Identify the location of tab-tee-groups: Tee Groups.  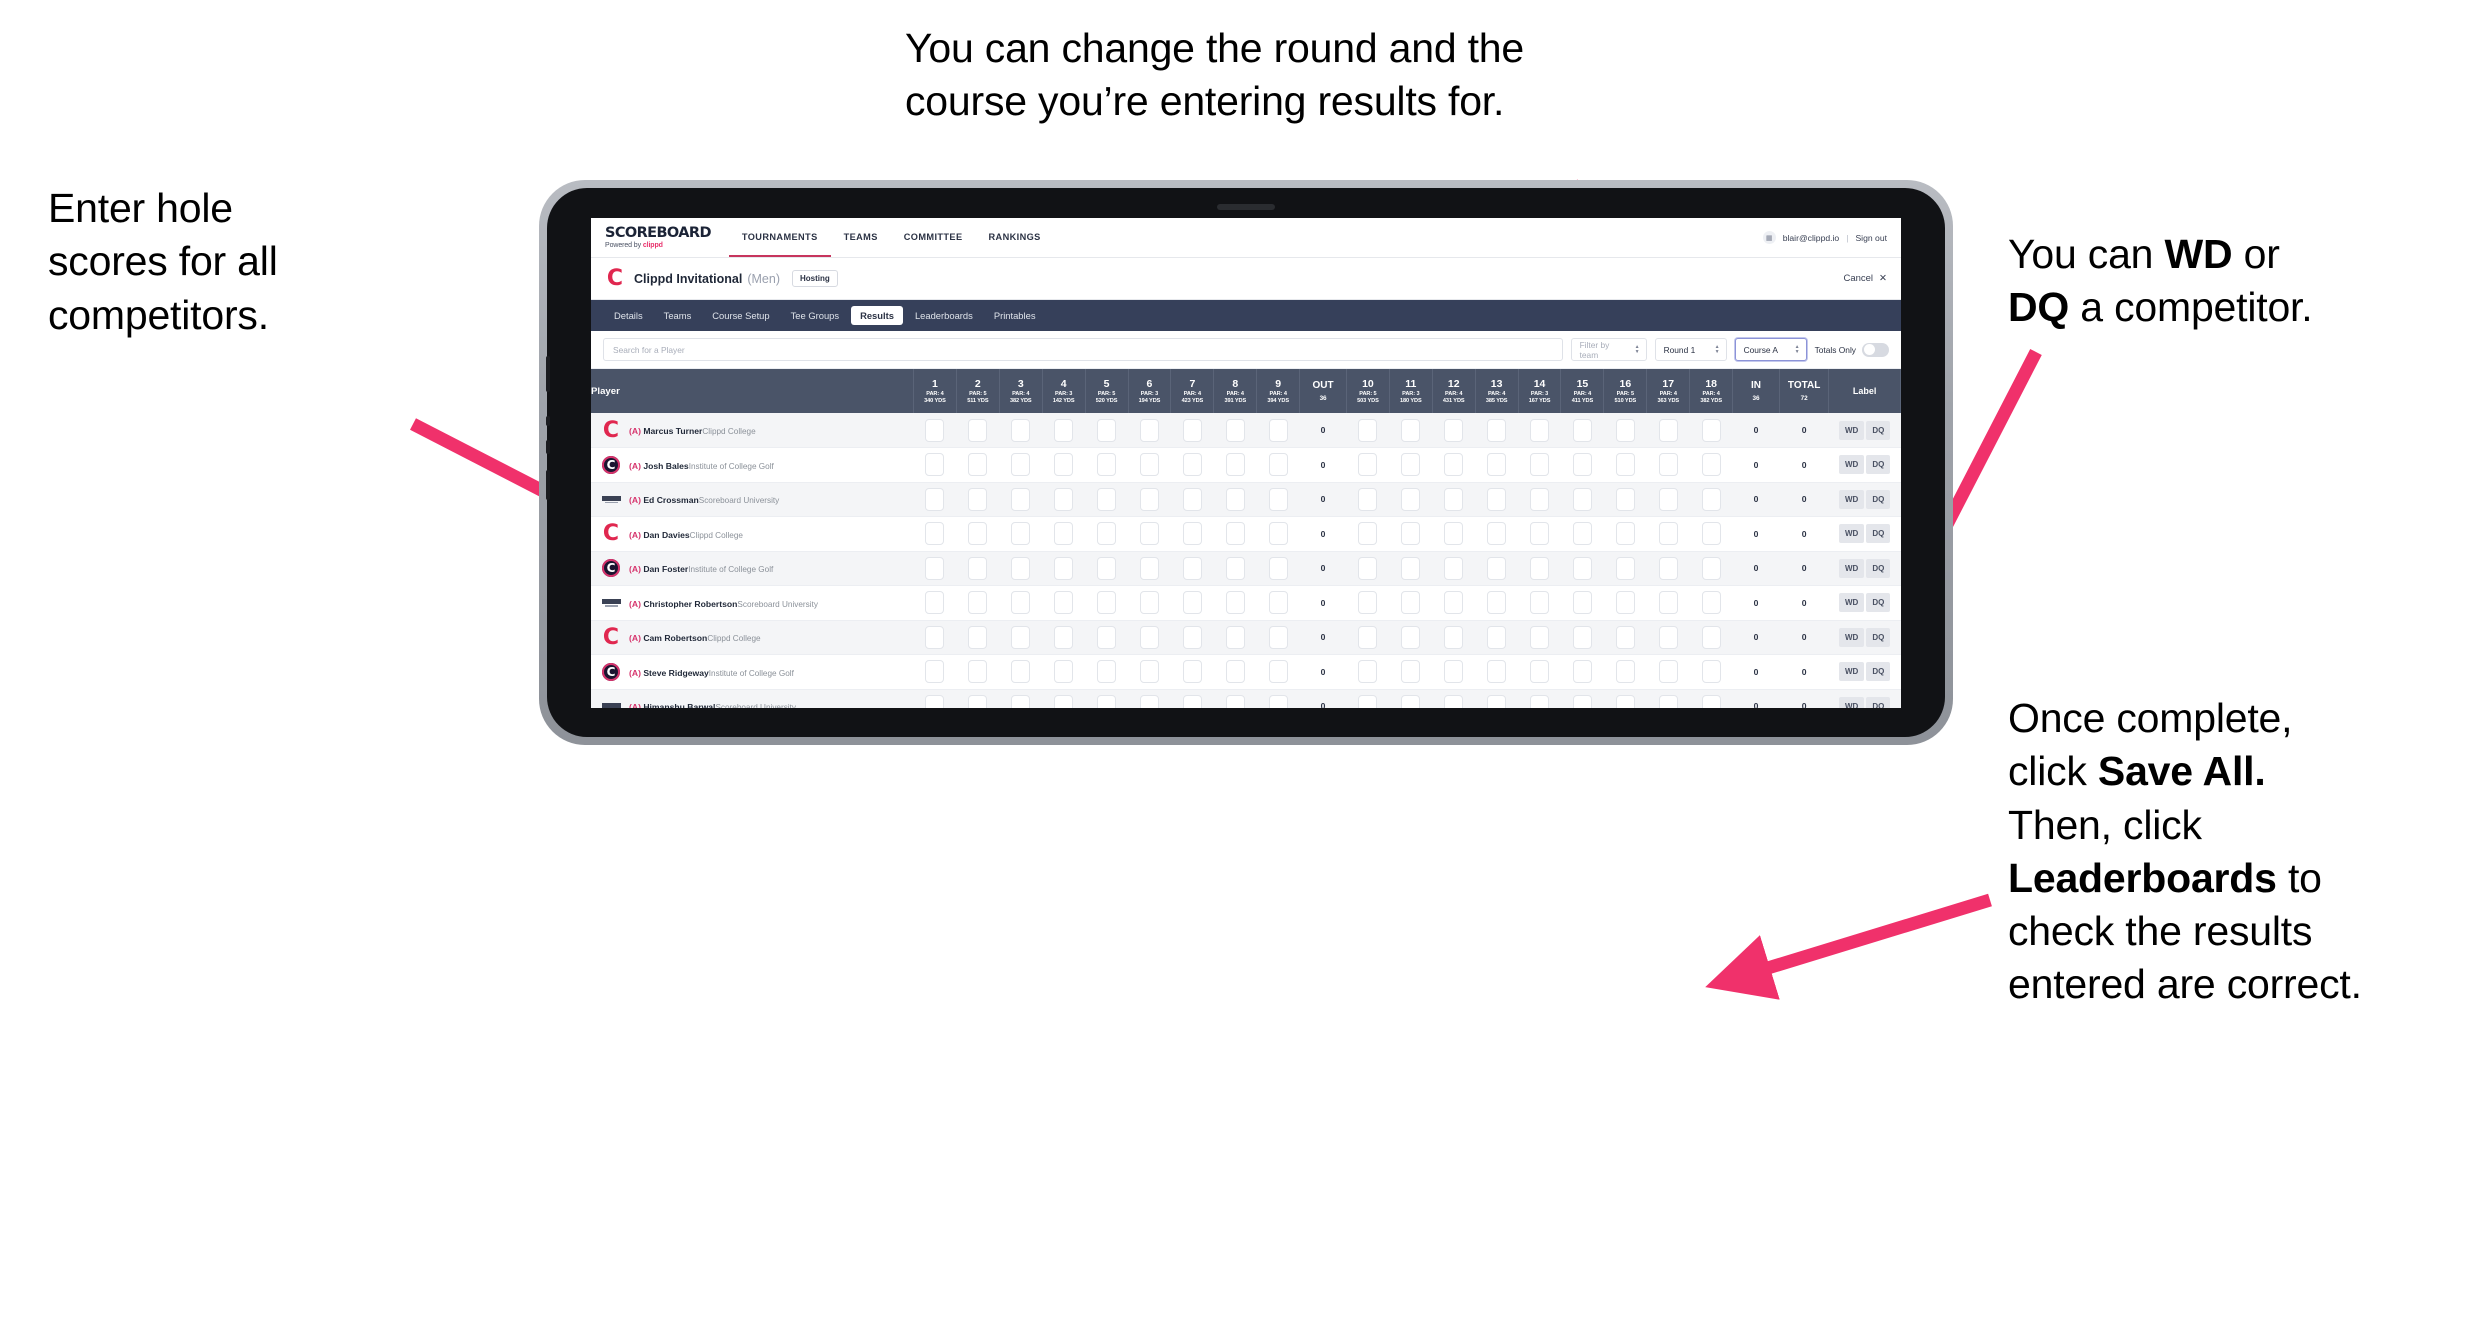
(815, 315).